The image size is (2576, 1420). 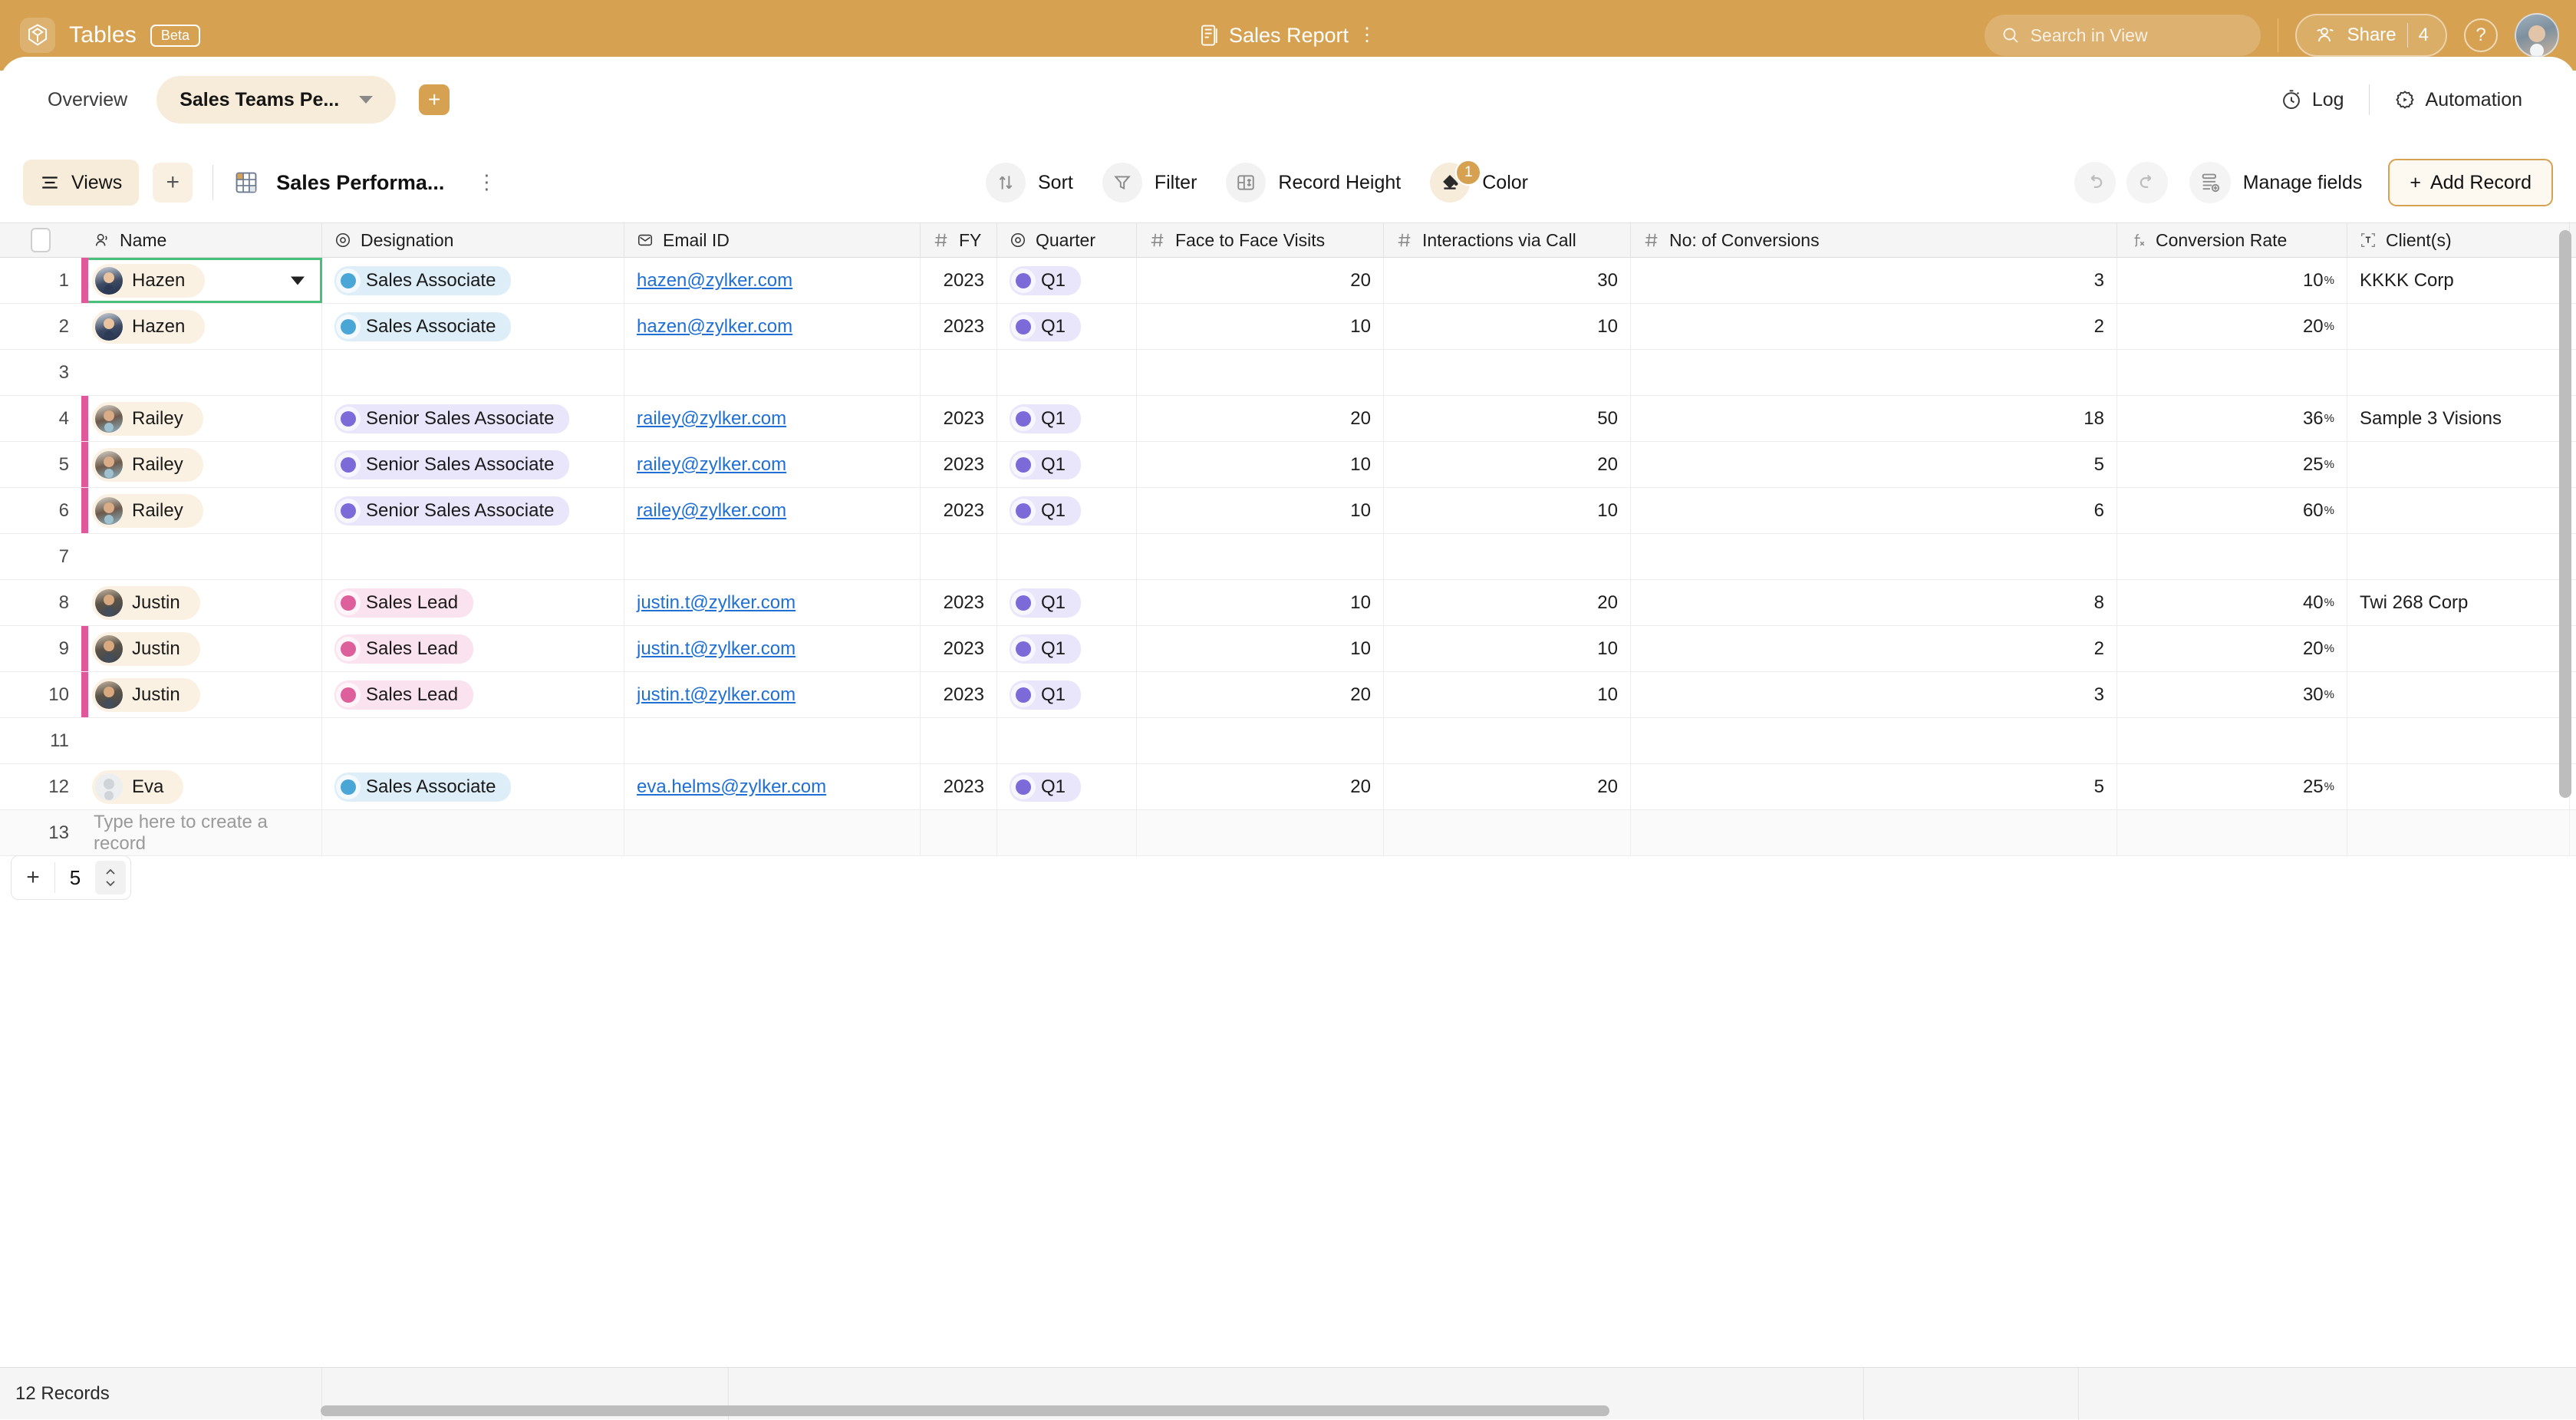 What do you see at coordinates (366, 100) in the screenshot?
I see `chevron-down-icon` at bounding box center [366, 100].